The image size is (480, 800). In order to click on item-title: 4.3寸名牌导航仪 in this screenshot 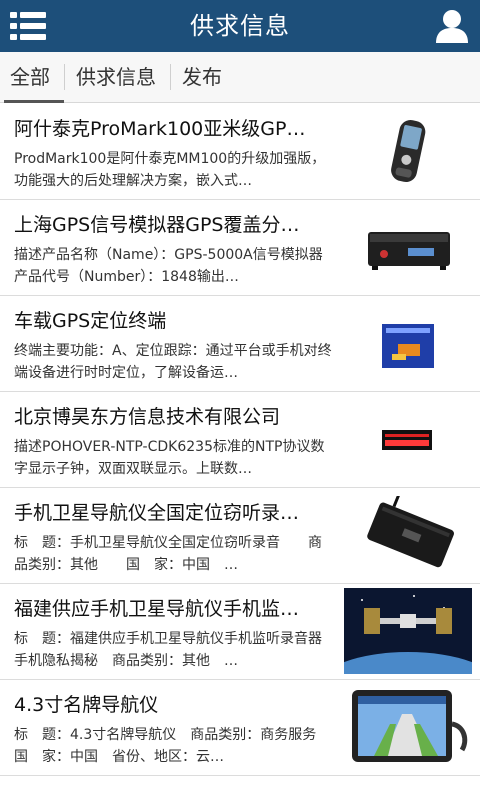, I will do `click(86, 705)`.